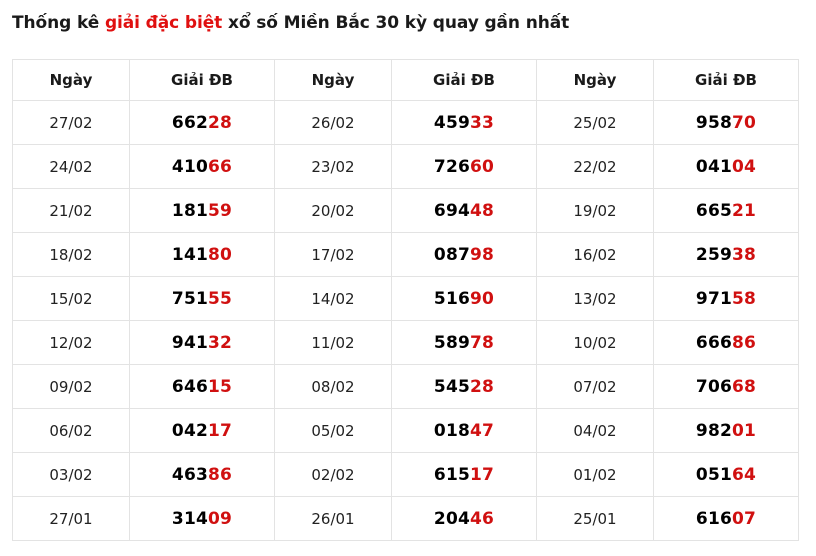 The width and height of the screenshot is (816, 556). What do you see at coordinates (464, 254) in the screenshot?
I see `special-prize-number: 08798` at bounding box center [464, 254].